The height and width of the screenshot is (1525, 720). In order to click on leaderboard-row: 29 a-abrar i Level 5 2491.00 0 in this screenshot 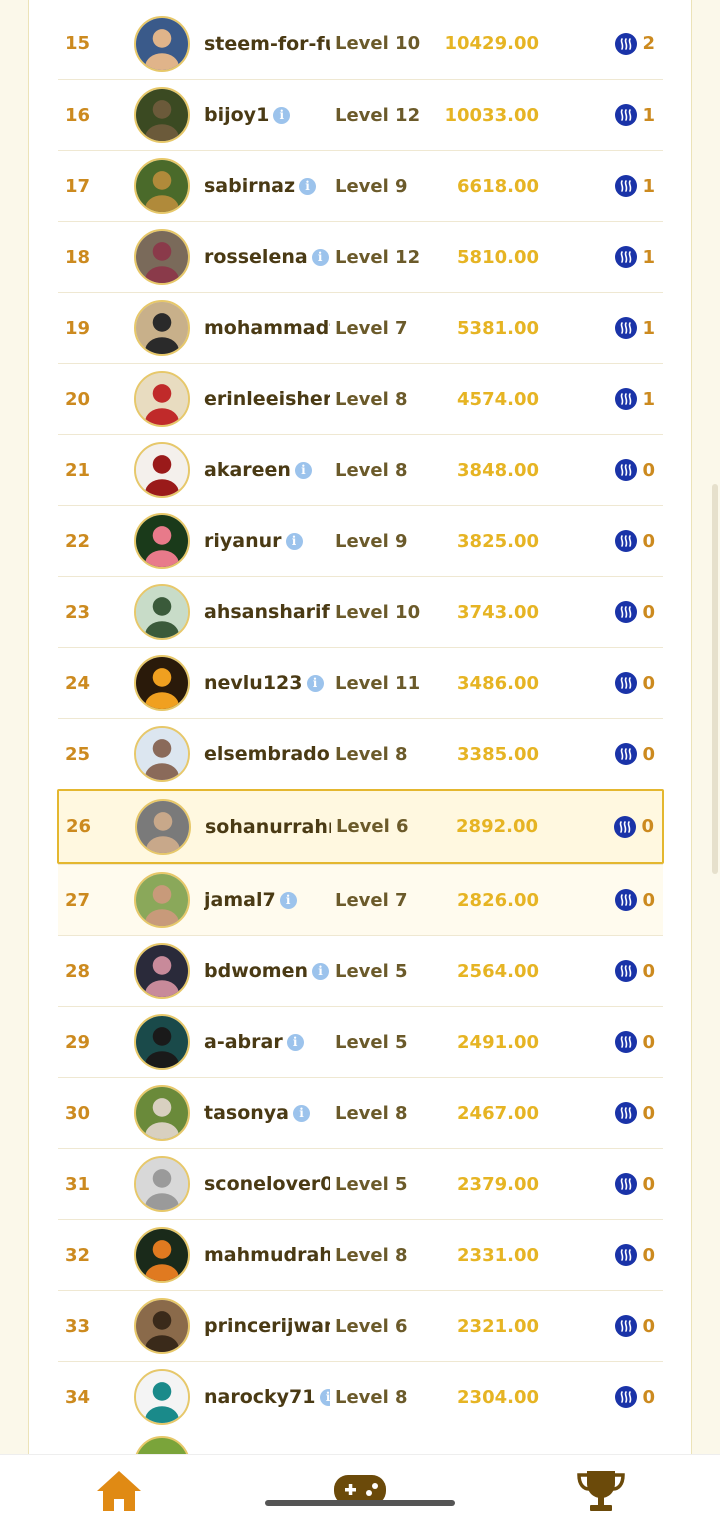, I will do `click(360, 1041)`.